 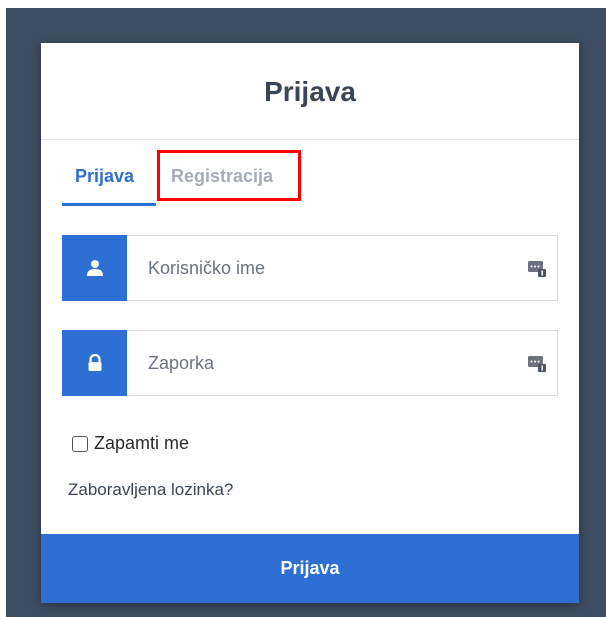 I want to click on modal-title: Prijava, so click(x=310, y=91).